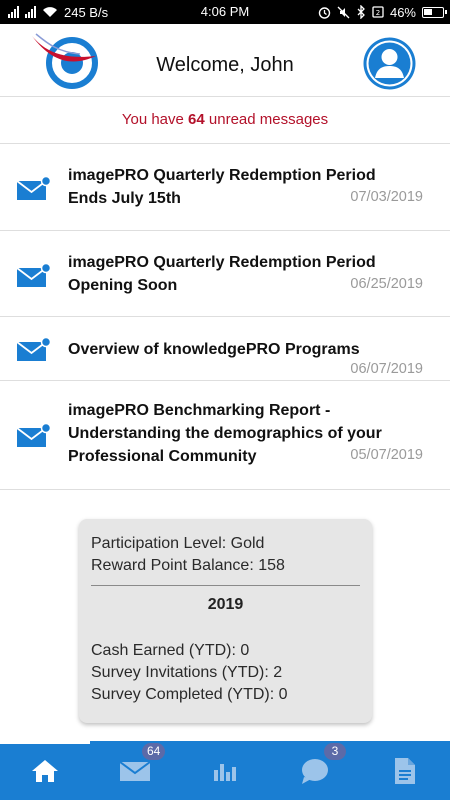  What do you see at coordinates (178, 543) in the screenshot?
I see `participation-level: Participation Level: Gold` at bounding box center [178, 543].